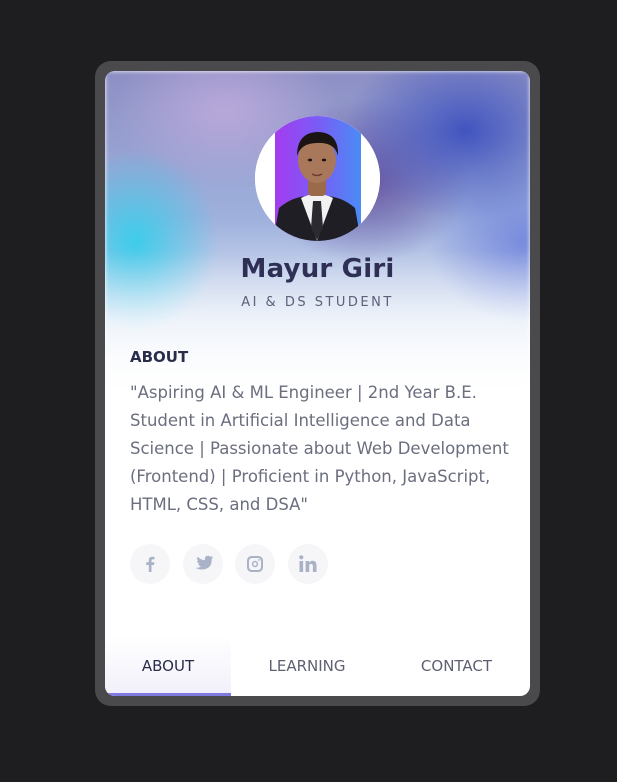 Image resolution: width=617 pixels, height=782 pixels. I want to click on social-links, so click(235, 564).